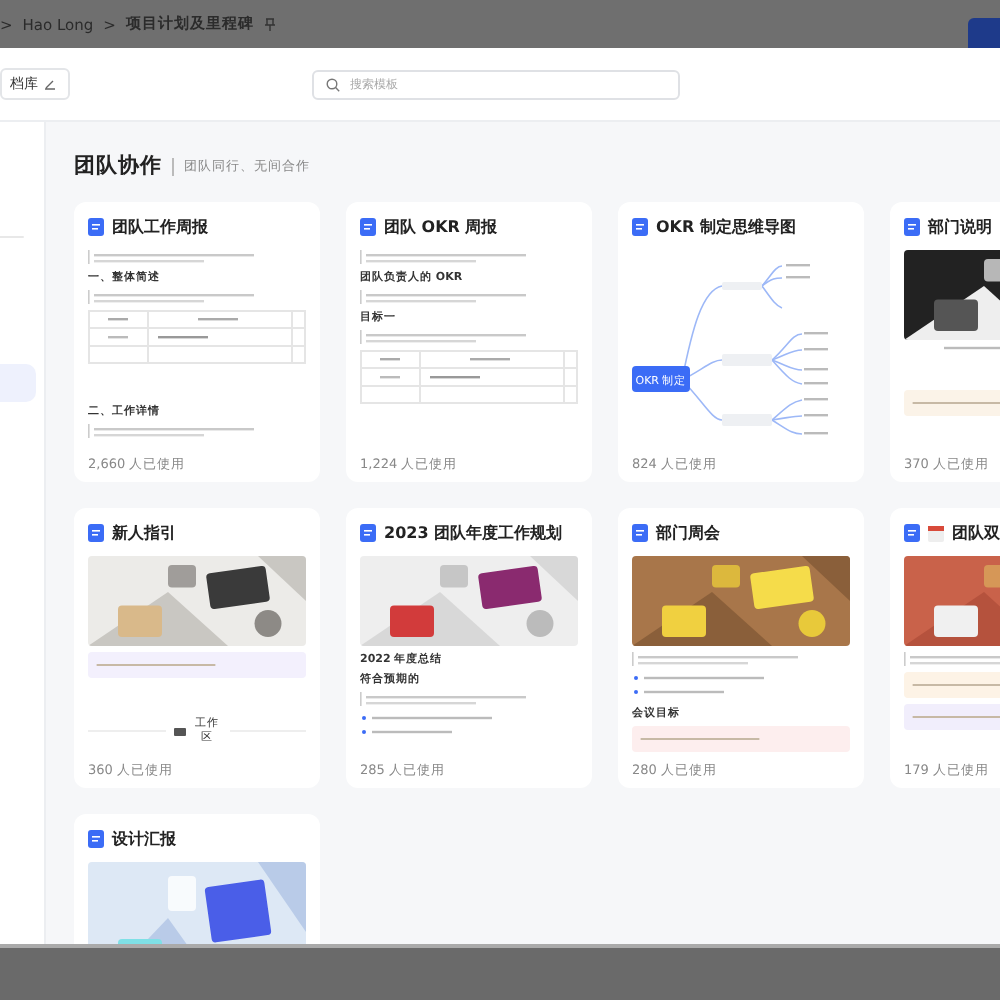 This screenshot has width=1000, height=1000. What do you see at coordinates (333, 84) in the screenshot?
I see `search-icon` at bounding box center [333, 84].